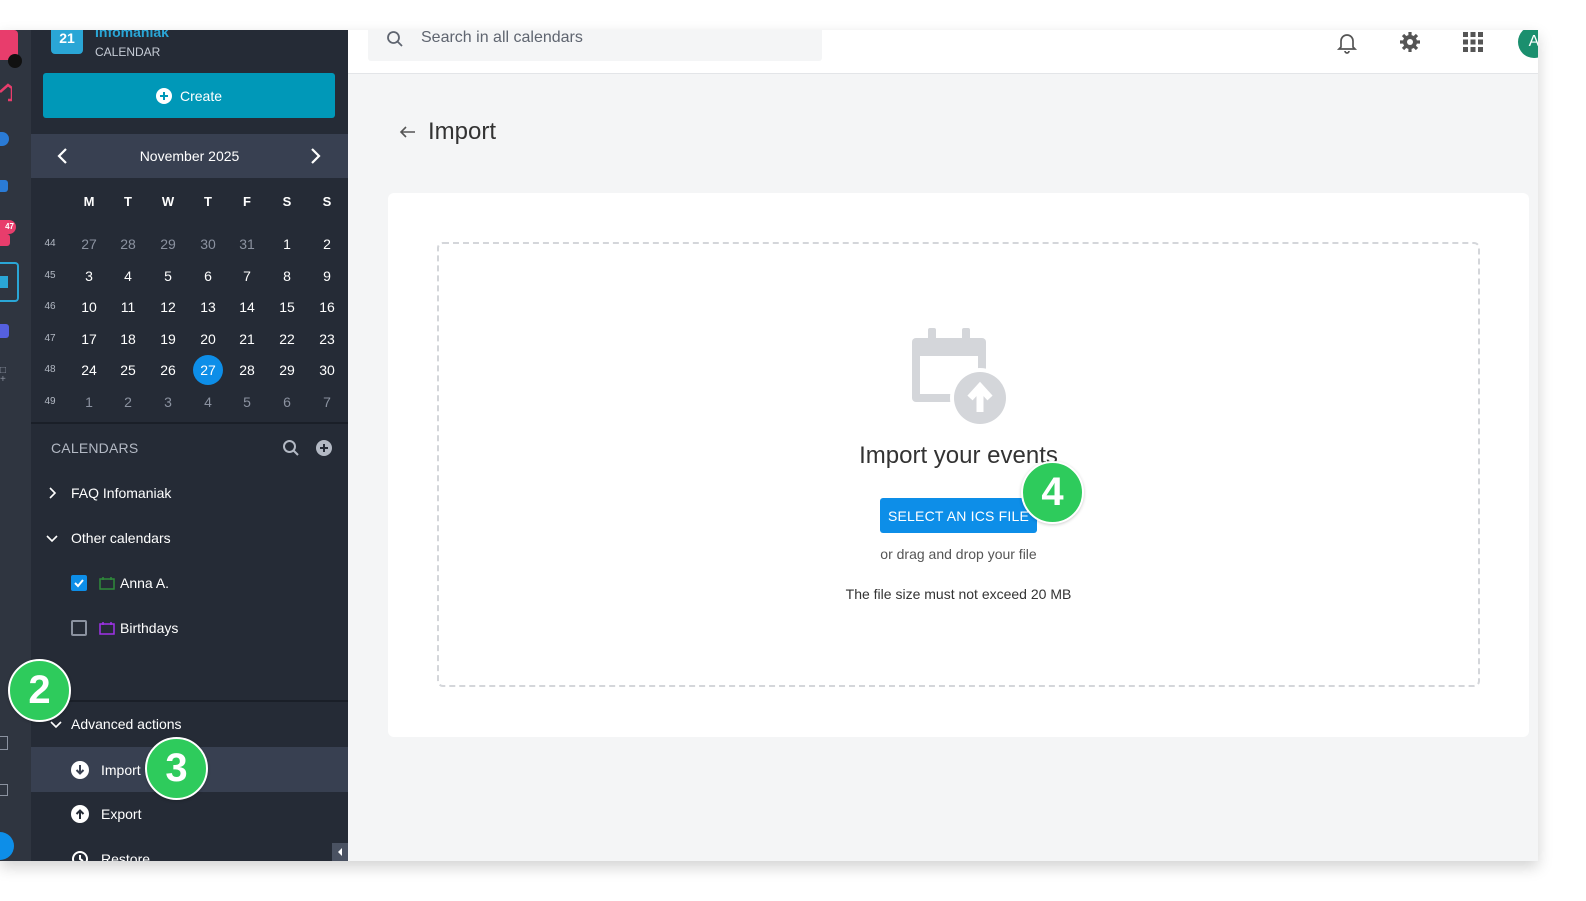 The height and width of the screenshot is (901, 1586). Describe the element at coordinates (208, 339) in the screenshot. I see `day-cell: 20` at that location.